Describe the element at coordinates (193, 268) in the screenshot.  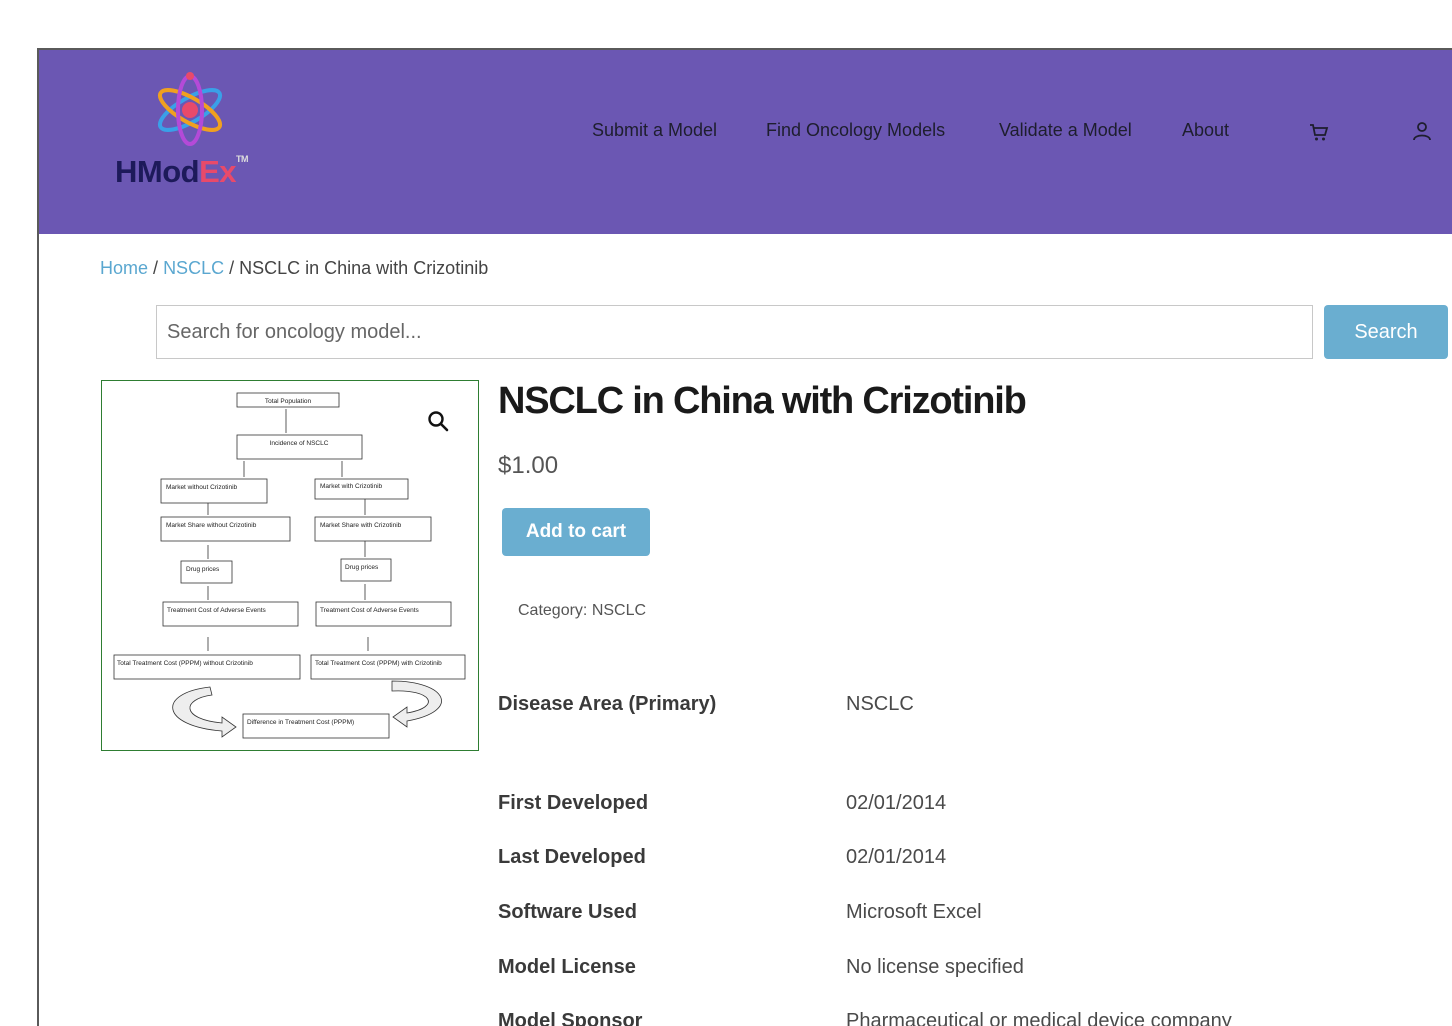
I see `breadcrumb-category: NSCLC` at that location.